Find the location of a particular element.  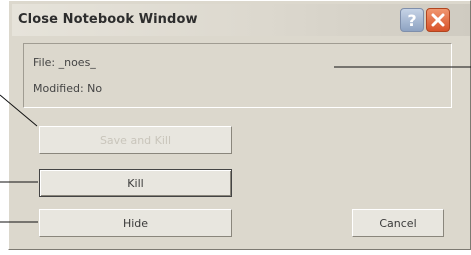

kill-button: Kill is located at coordinates (135, 183).